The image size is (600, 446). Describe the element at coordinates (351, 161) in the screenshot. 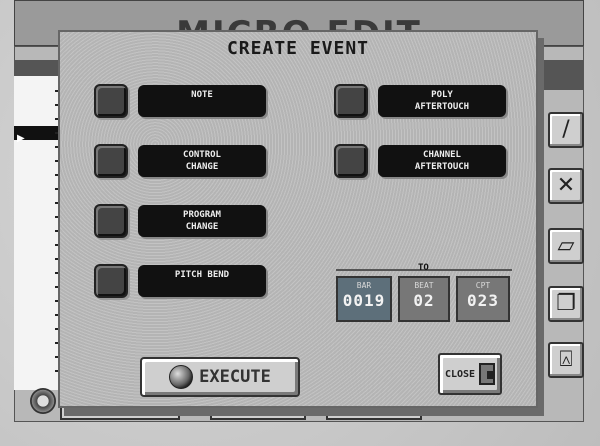

I see `channel-aftertouch-select-button` at that location.